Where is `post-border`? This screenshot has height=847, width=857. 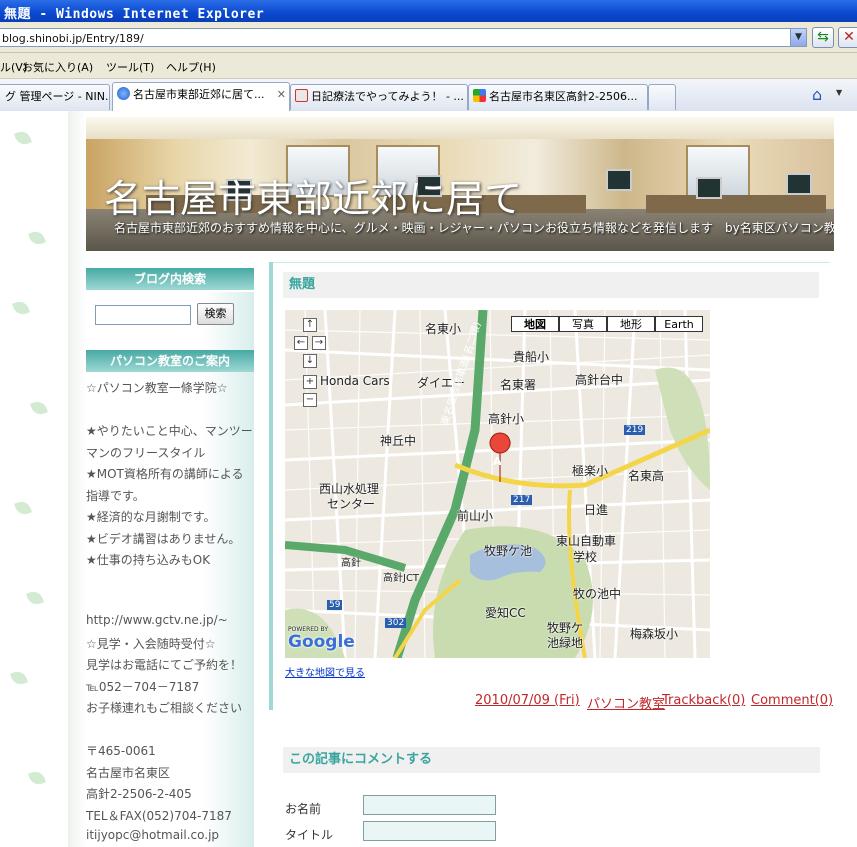
post-border is located at coordinates (271, 486).